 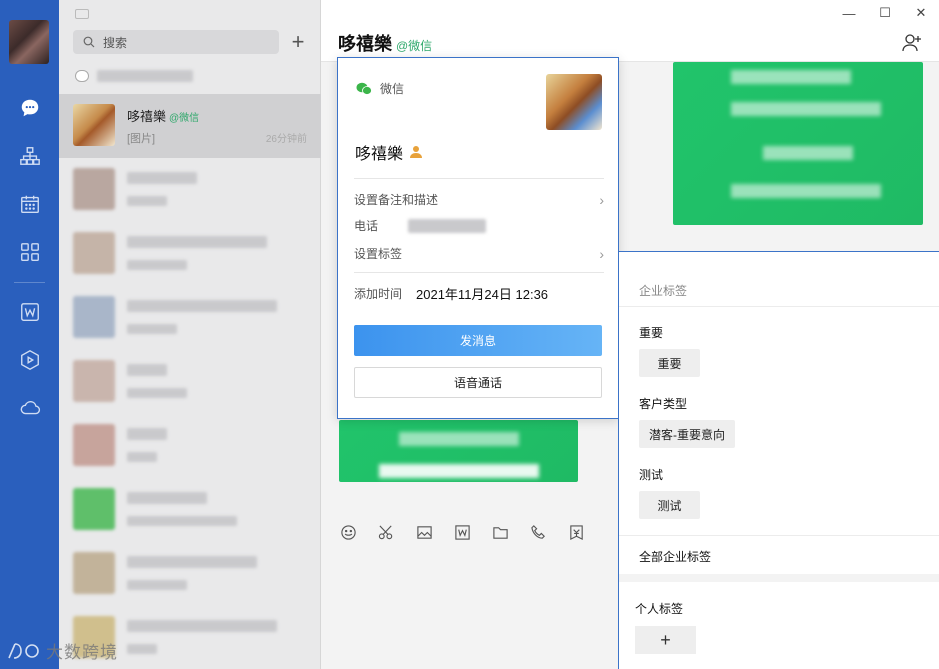 What do you see at coordinates (23, 650) in the screenshot?
I see `watermark-logo-icon` at bounding box center [23, 650].